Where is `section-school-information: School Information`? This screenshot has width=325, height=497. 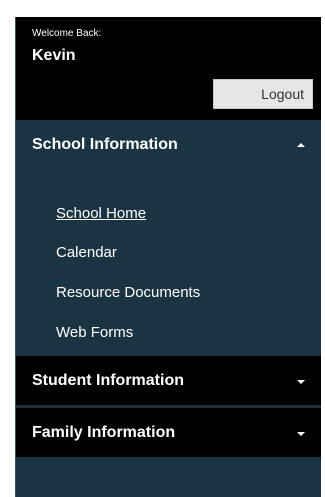 section-school-information: School Information is located at coordinates (168, 145).